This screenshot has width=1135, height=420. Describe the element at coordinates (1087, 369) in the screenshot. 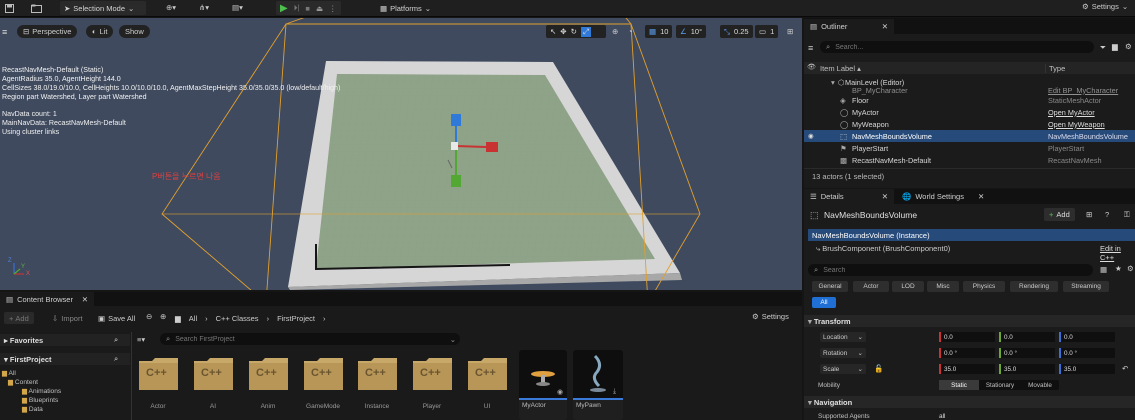

I see `scale-z-field: 35.0` at that location.